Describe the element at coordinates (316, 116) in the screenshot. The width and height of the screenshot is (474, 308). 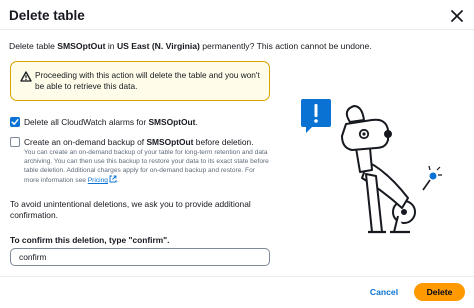
I see `alert-icon` at that location.